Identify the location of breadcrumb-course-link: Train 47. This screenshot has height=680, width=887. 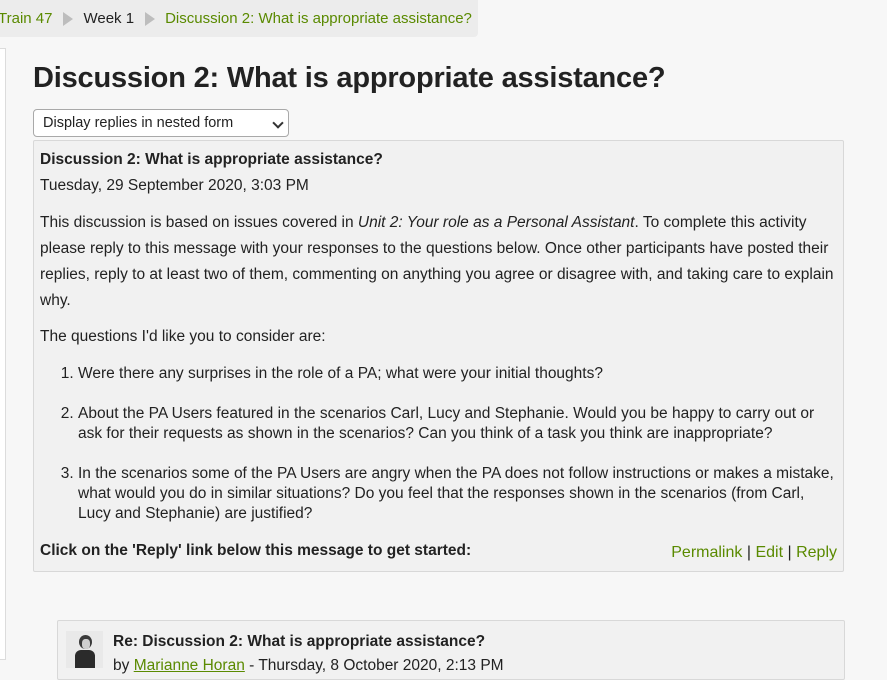
(26, 18).